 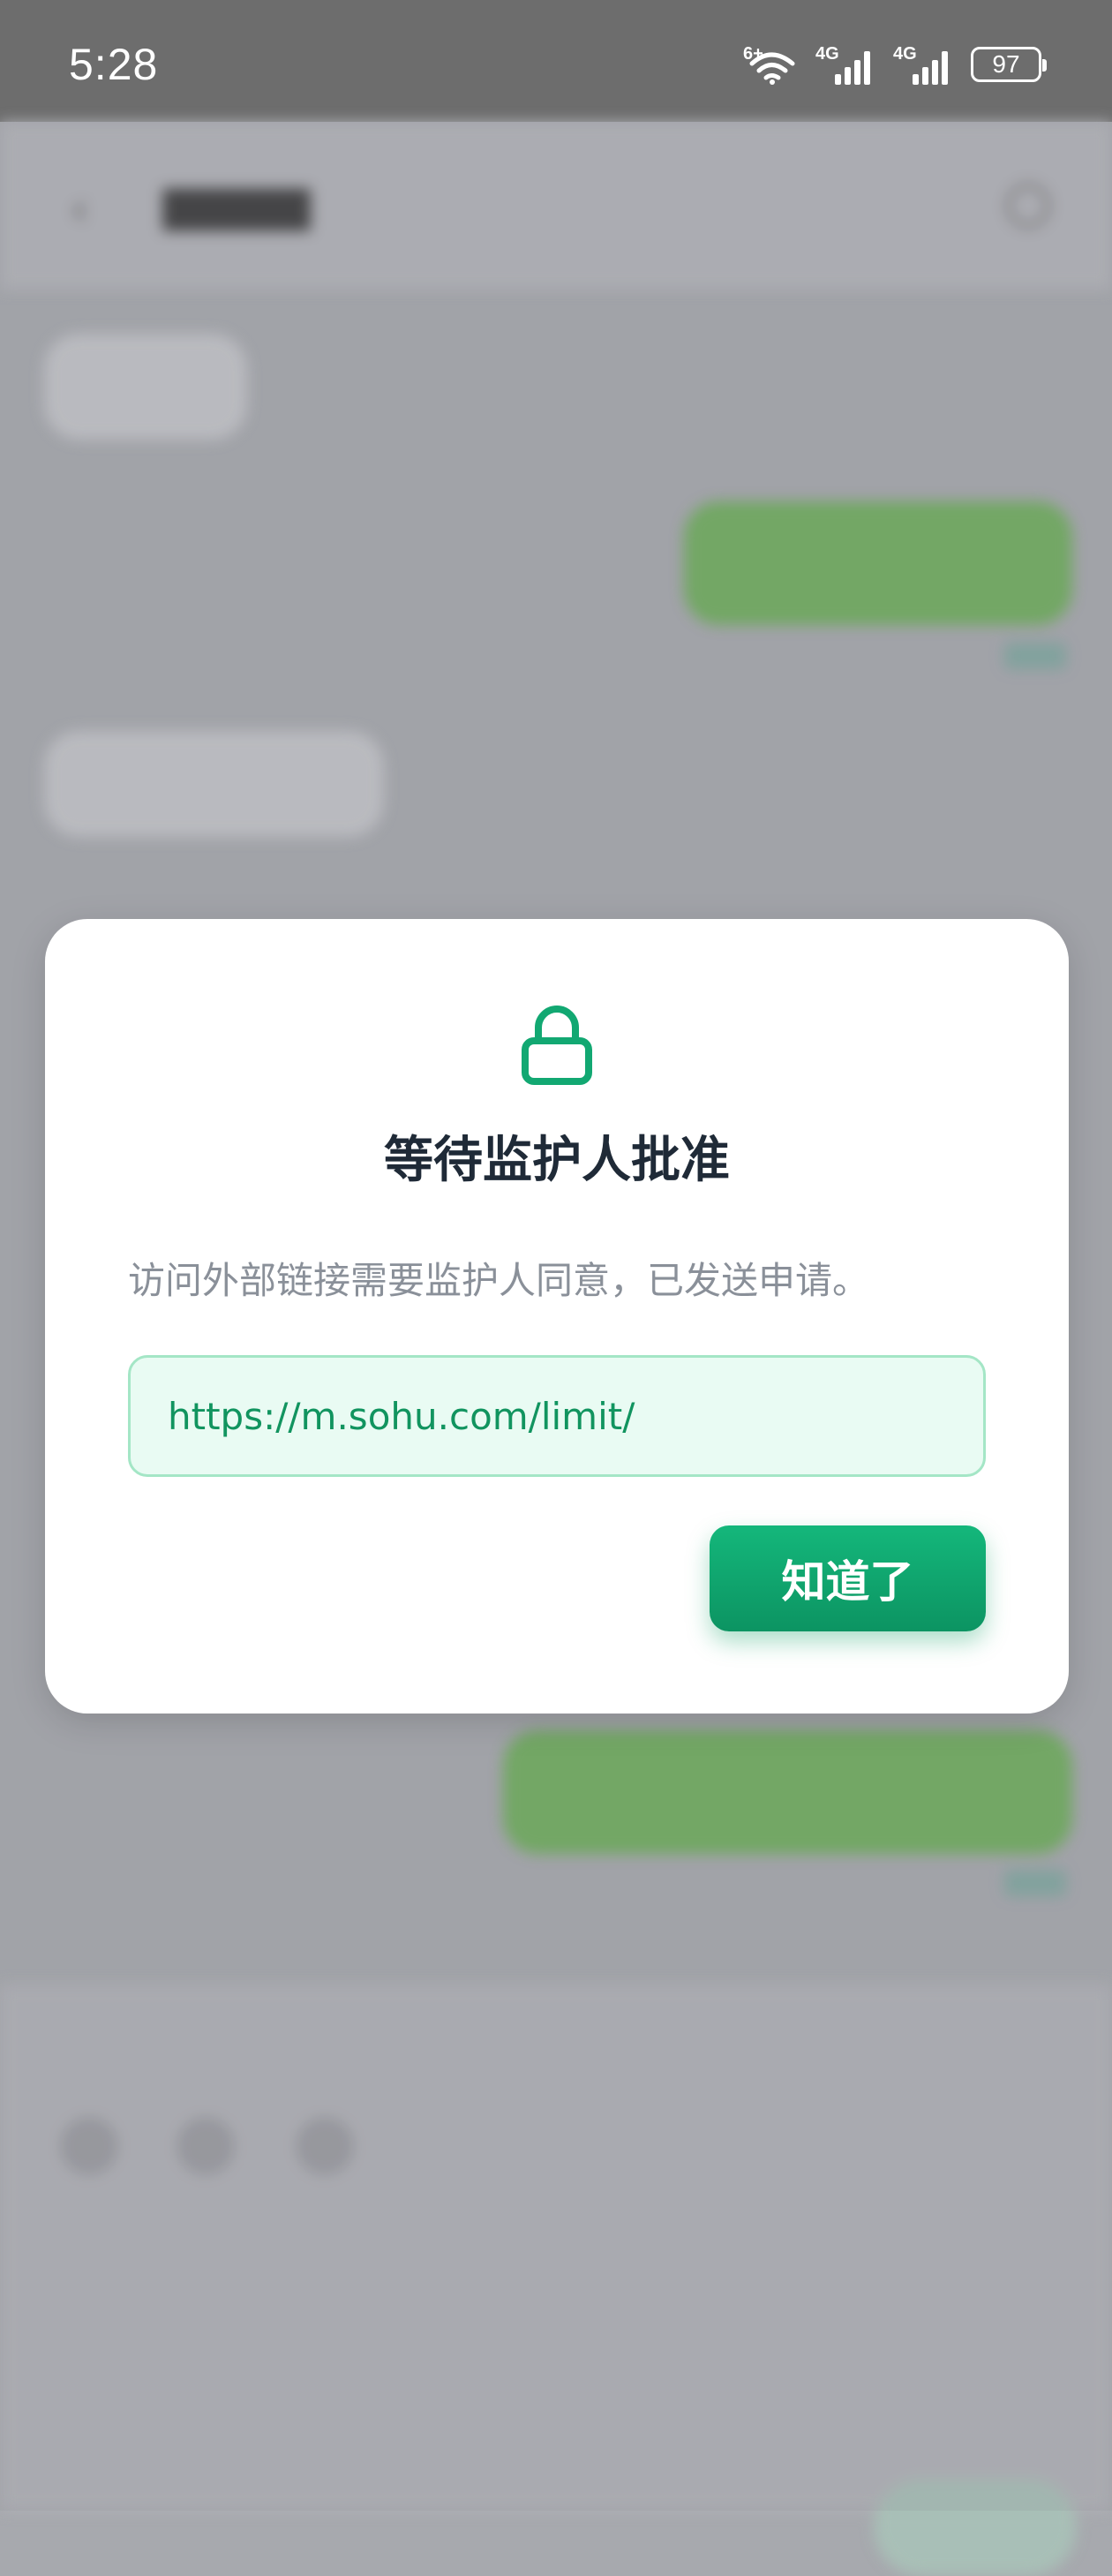 What do you see at coordinates (401, 1416) in the screenshot?
I see `url-text: https://m.sohu.com/limit/` at bounding box center [401, 1416].